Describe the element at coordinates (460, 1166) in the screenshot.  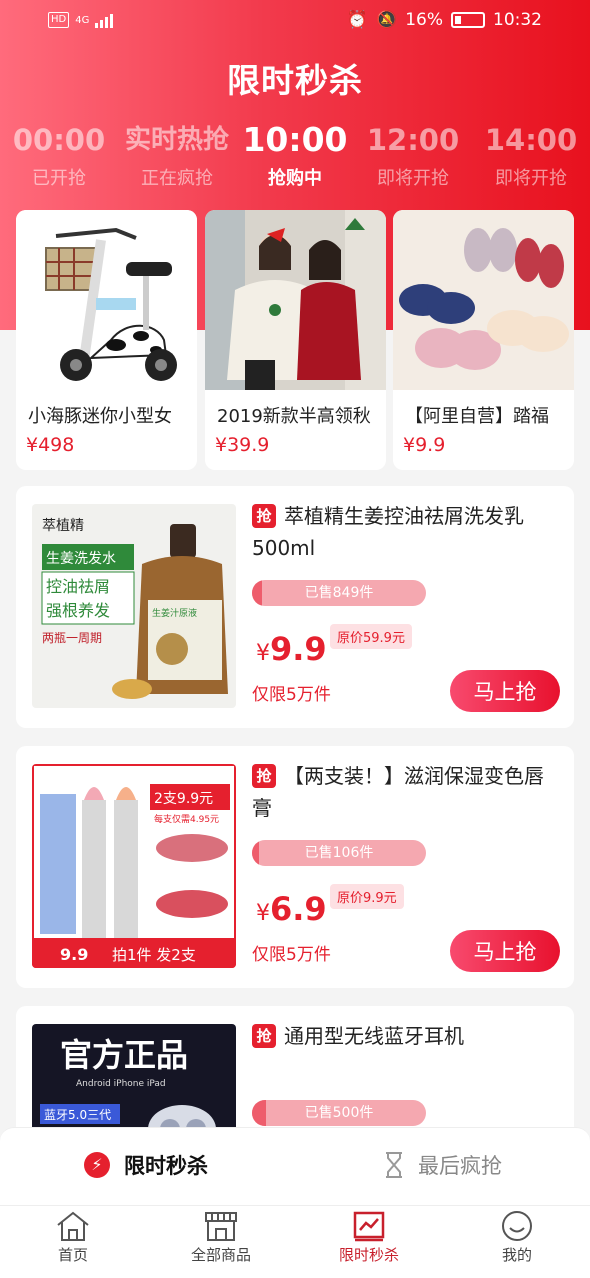
I see `tab-label: 最后疯抢` at that location.